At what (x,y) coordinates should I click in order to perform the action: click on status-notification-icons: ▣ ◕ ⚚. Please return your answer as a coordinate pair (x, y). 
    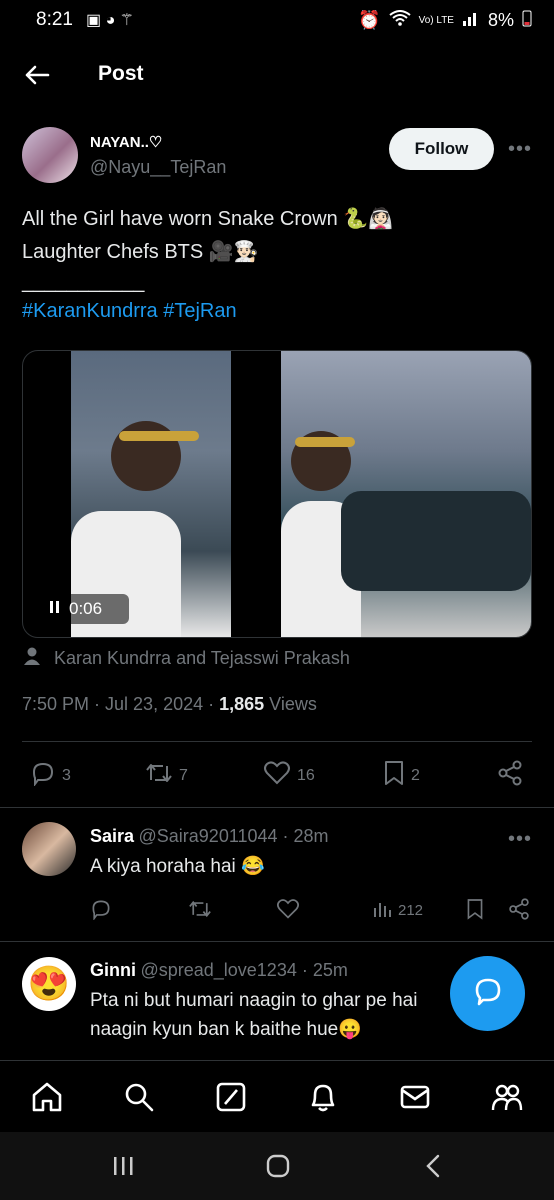
    Looking at the image, I should click on (110, 20).